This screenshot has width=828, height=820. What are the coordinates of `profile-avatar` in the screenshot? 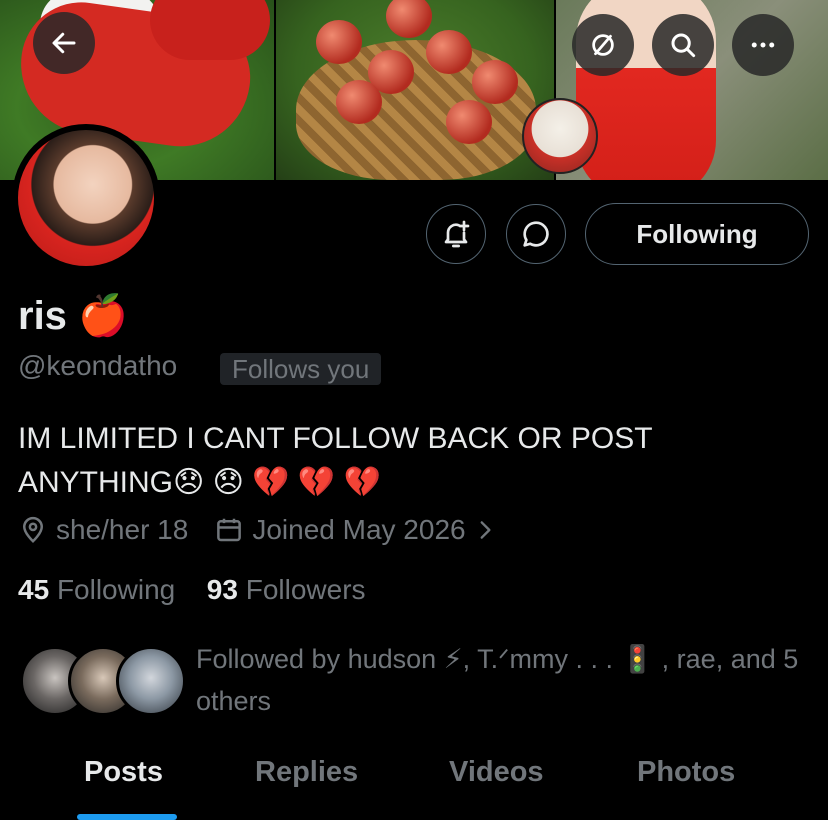 It's located at (86, 198).